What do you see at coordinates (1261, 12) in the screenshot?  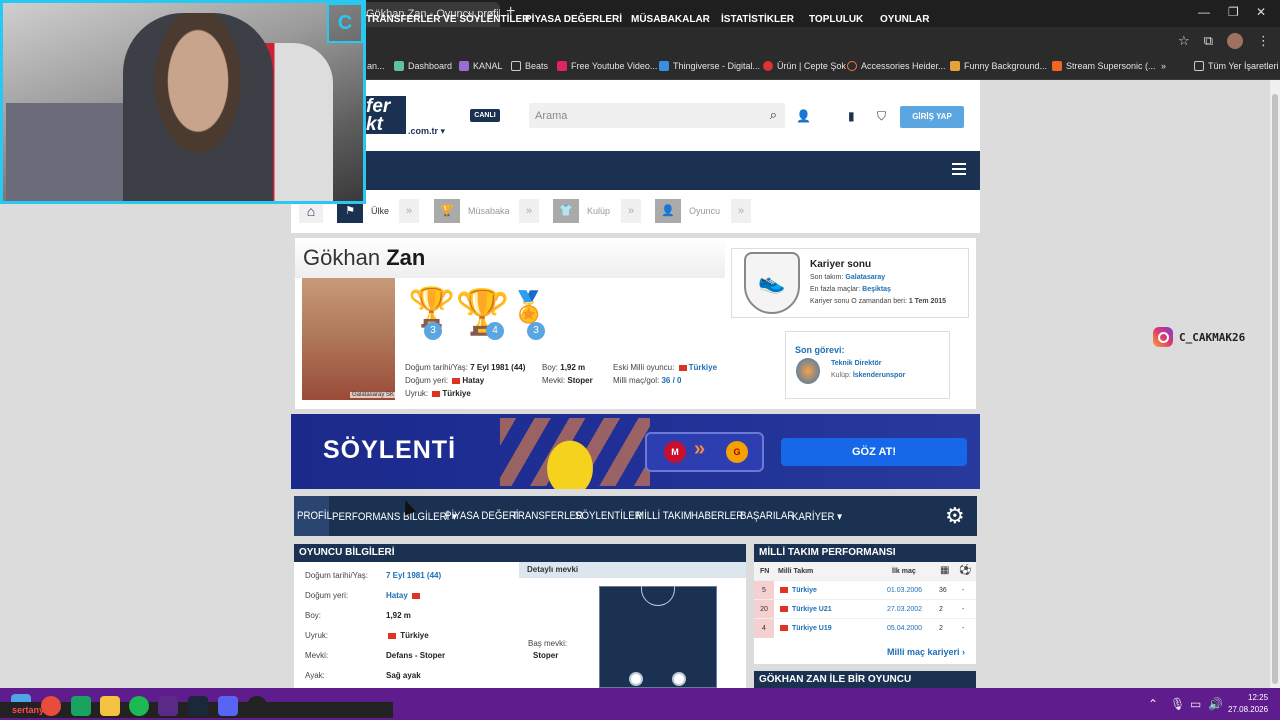 I see `close-window-icon: ✕` at bounding box center [1261, 12].